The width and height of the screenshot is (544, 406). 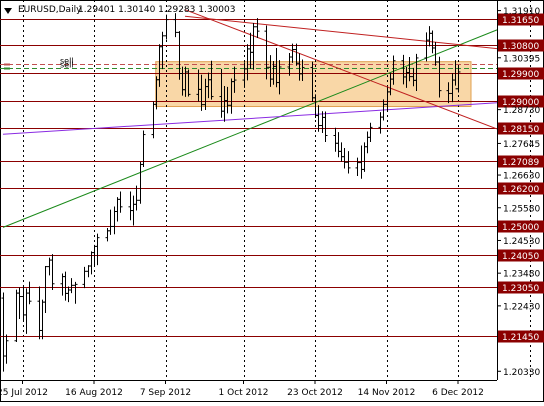 I want to click on y-tick-label: 1.22430, so click(x=521, y=307).